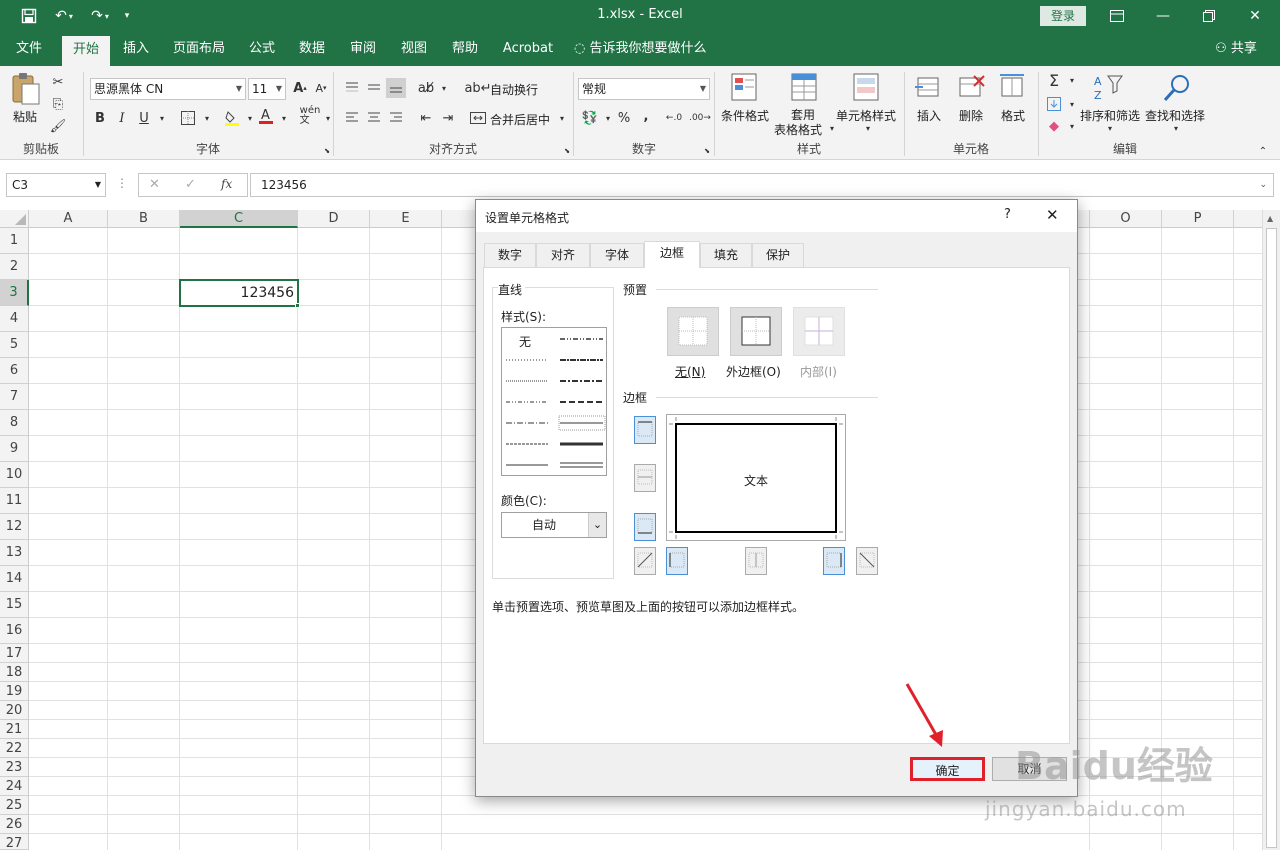 This screenshot has height=853, width=1280. I want to click on tab-review: 审阅, so click(363, 49).